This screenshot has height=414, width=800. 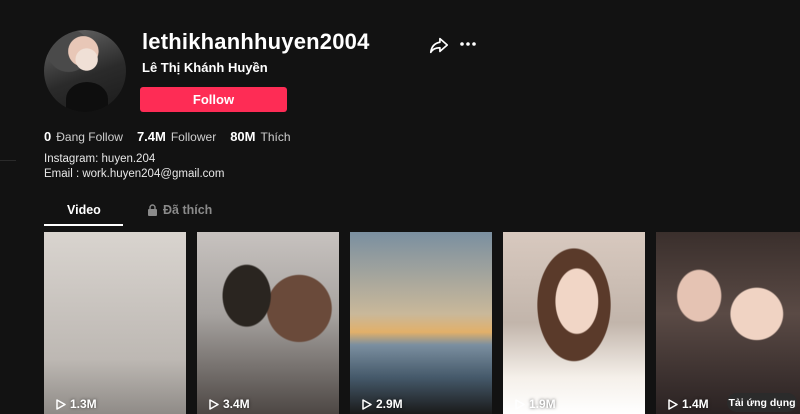 I want to click on view-count: 1.4M, so click(x=688, y=404).